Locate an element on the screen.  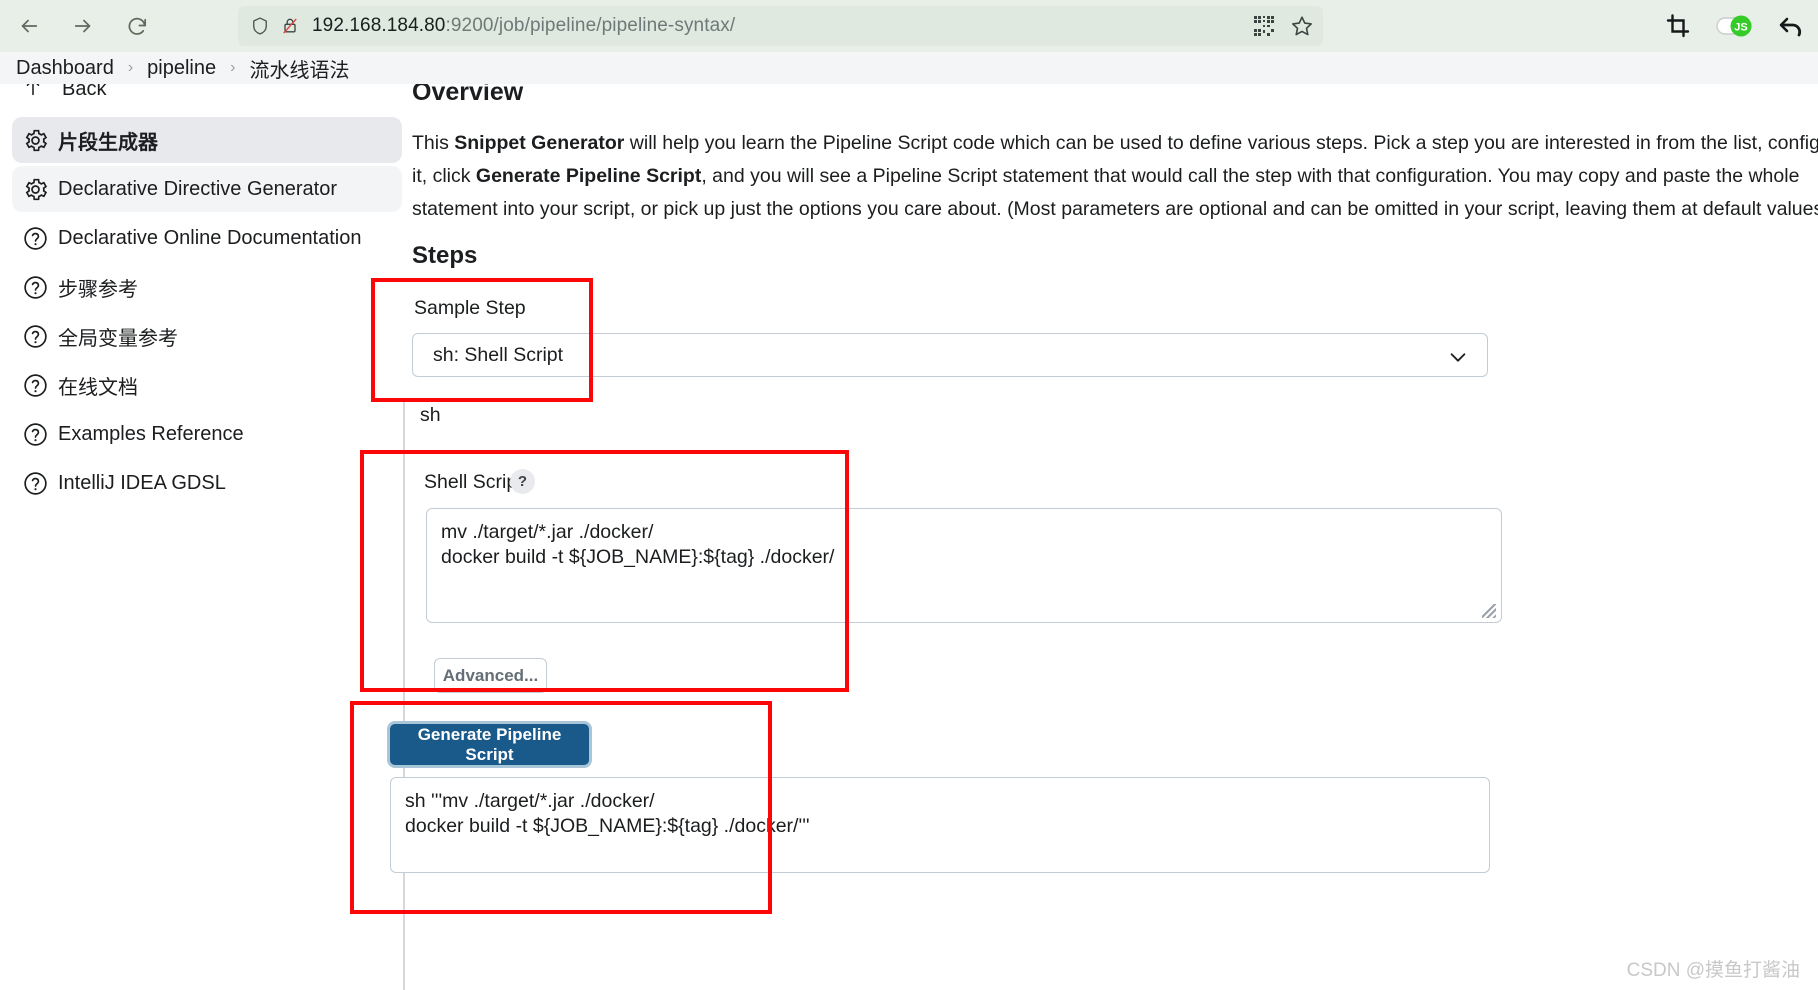
shield-icon is located at coordinates (260, 26).